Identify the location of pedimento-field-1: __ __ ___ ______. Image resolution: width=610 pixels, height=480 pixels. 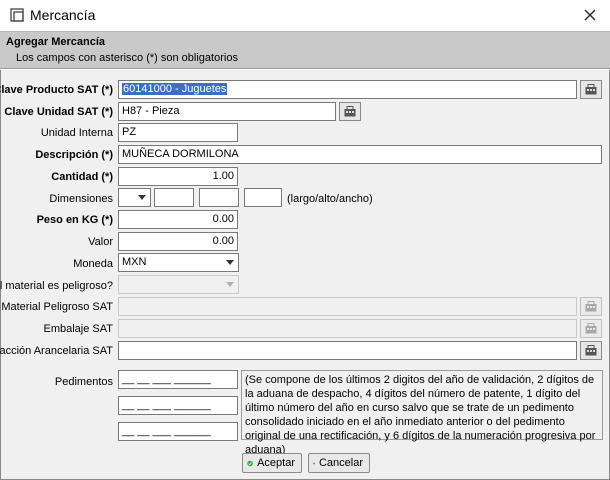
(178, 379).